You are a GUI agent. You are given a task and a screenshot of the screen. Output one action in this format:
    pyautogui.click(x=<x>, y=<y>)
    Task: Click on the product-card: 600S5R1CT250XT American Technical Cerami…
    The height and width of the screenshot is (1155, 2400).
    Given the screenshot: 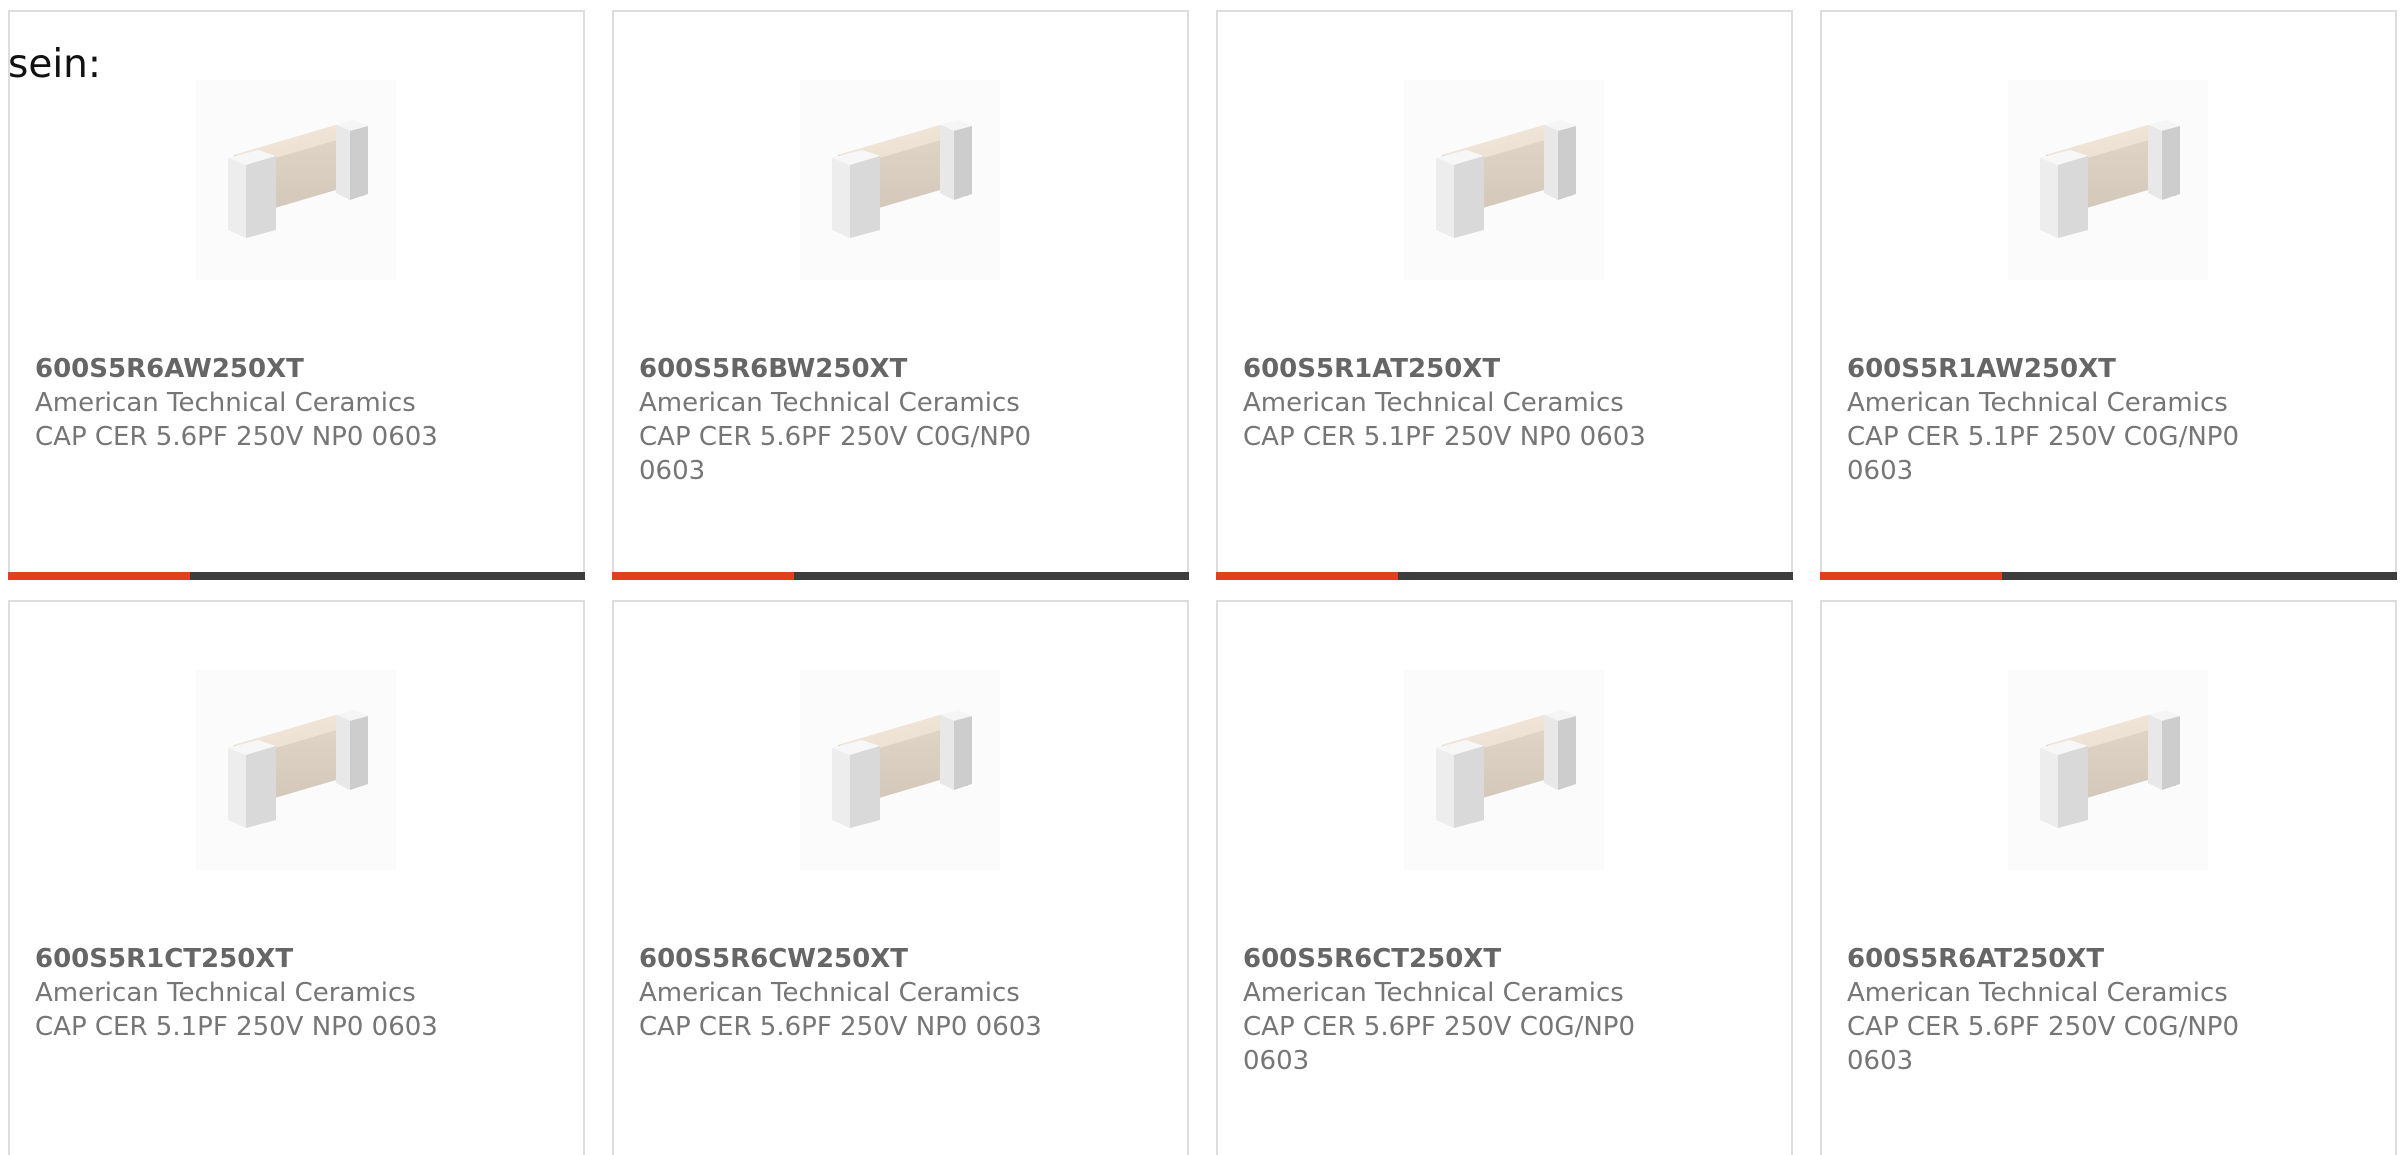 What is the action you would take?
    pyautogui.click(x=296, y=877)
    